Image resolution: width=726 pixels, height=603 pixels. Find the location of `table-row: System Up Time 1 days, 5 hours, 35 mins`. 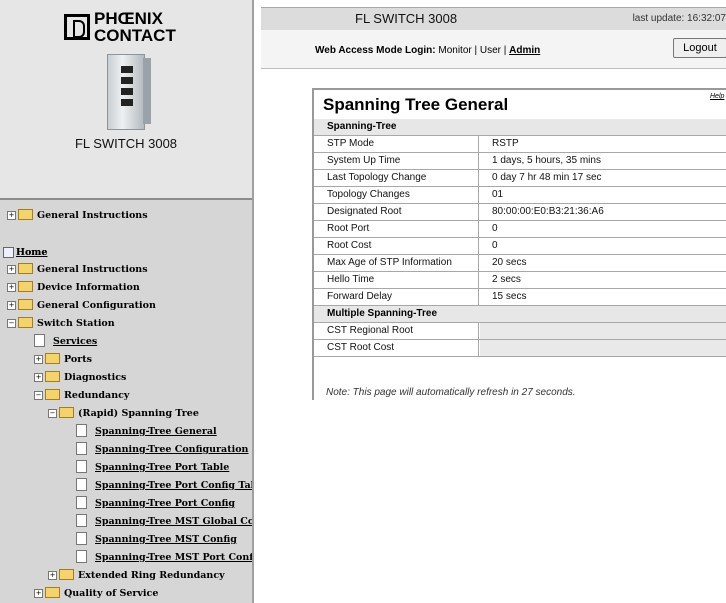

table-row: System Up Time 1 days, 5 hours, 35 mins is located at coordinates (520, 161).